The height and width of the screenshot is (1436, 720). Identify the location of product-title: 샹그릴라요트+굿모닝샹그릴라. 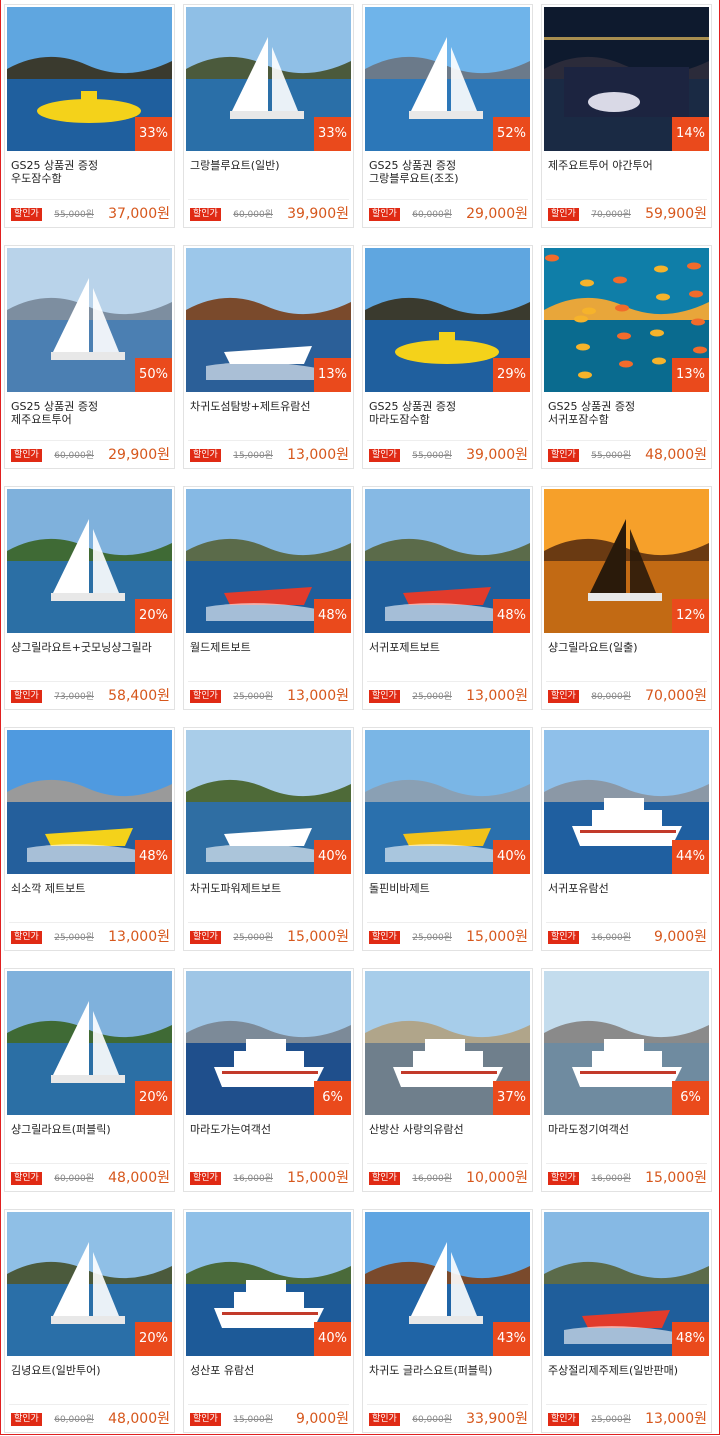
(90, 659).